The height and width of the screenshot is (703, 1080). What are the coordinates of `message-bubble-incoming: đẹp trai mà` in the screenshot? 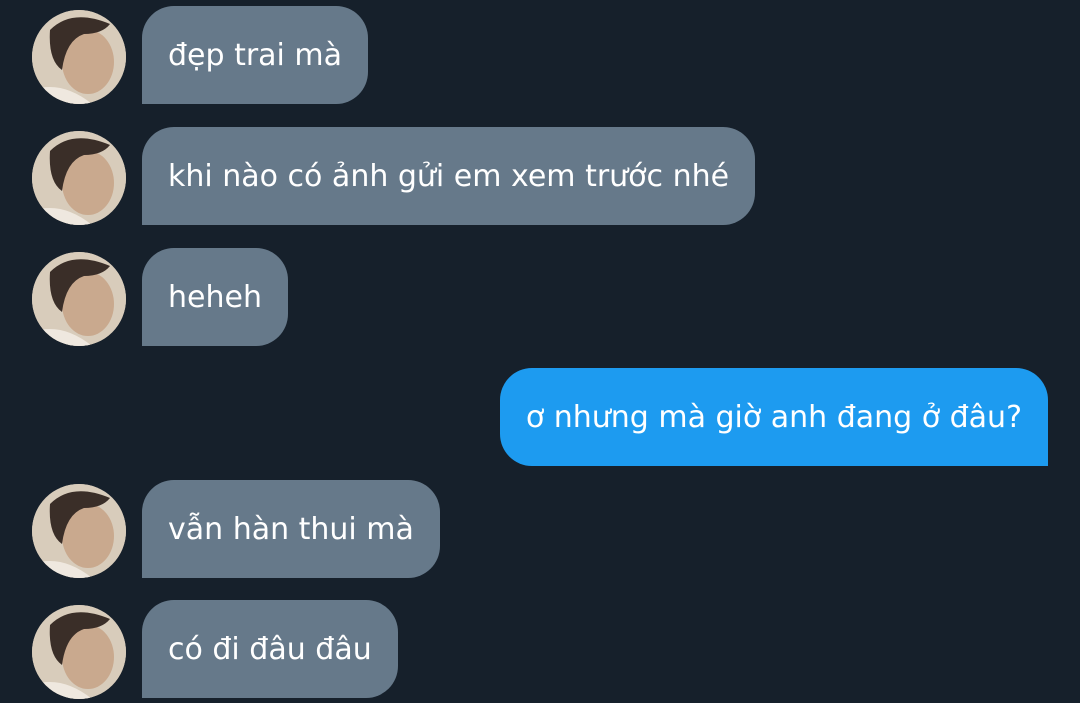 It's located at (255, 55).